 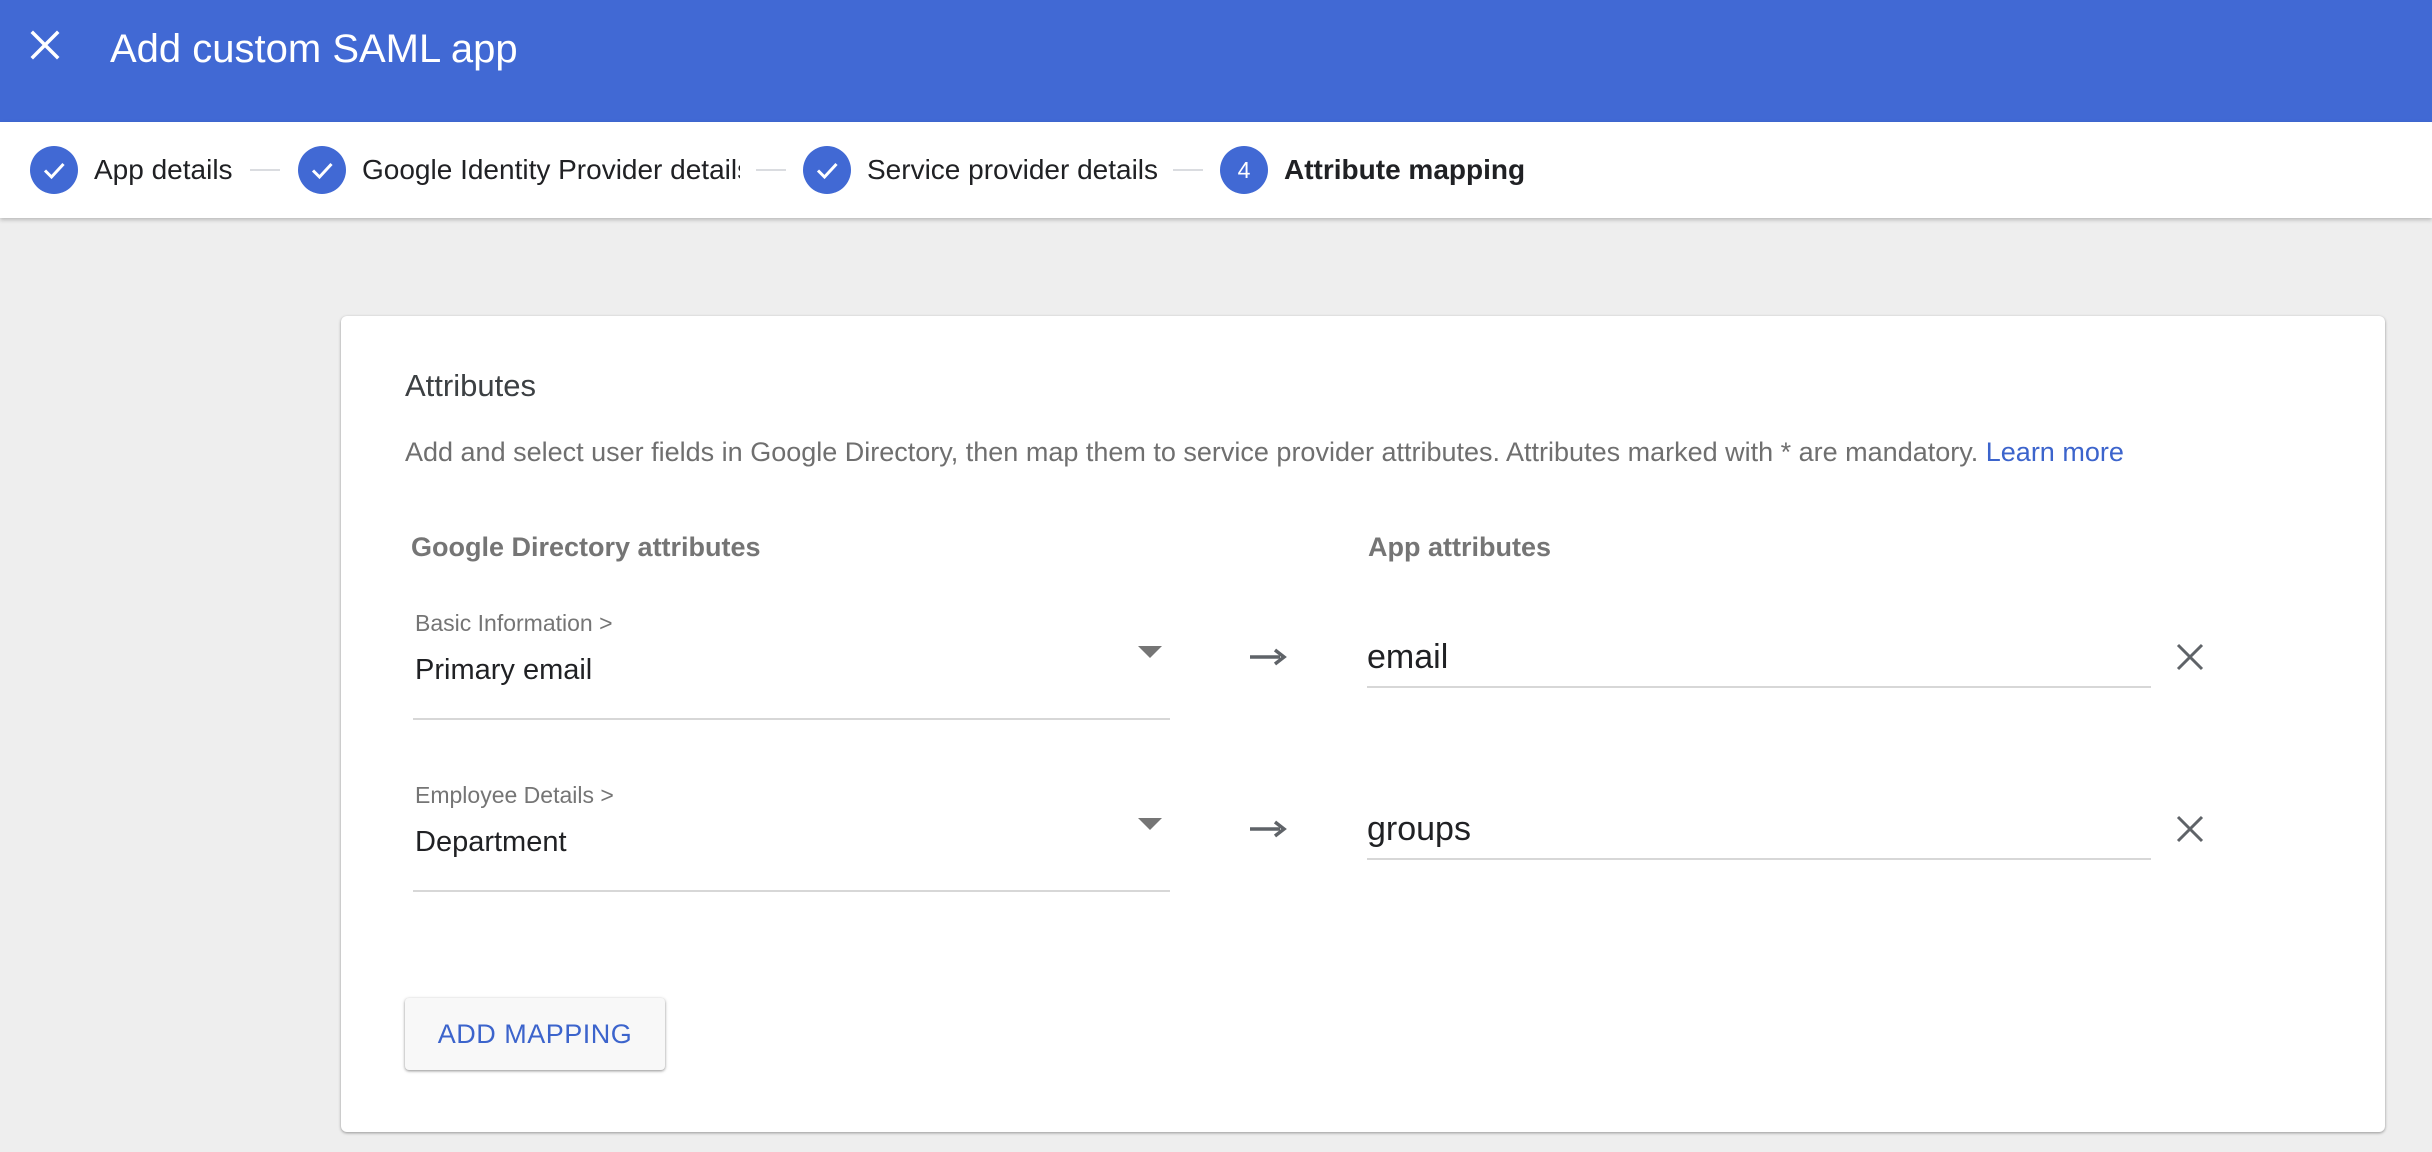 What do you see at coordinates (1404, 170) in the screenshot?
I see `step-label-attribute-mapping: Attribute mapping` at bounding box center [1404, 170].